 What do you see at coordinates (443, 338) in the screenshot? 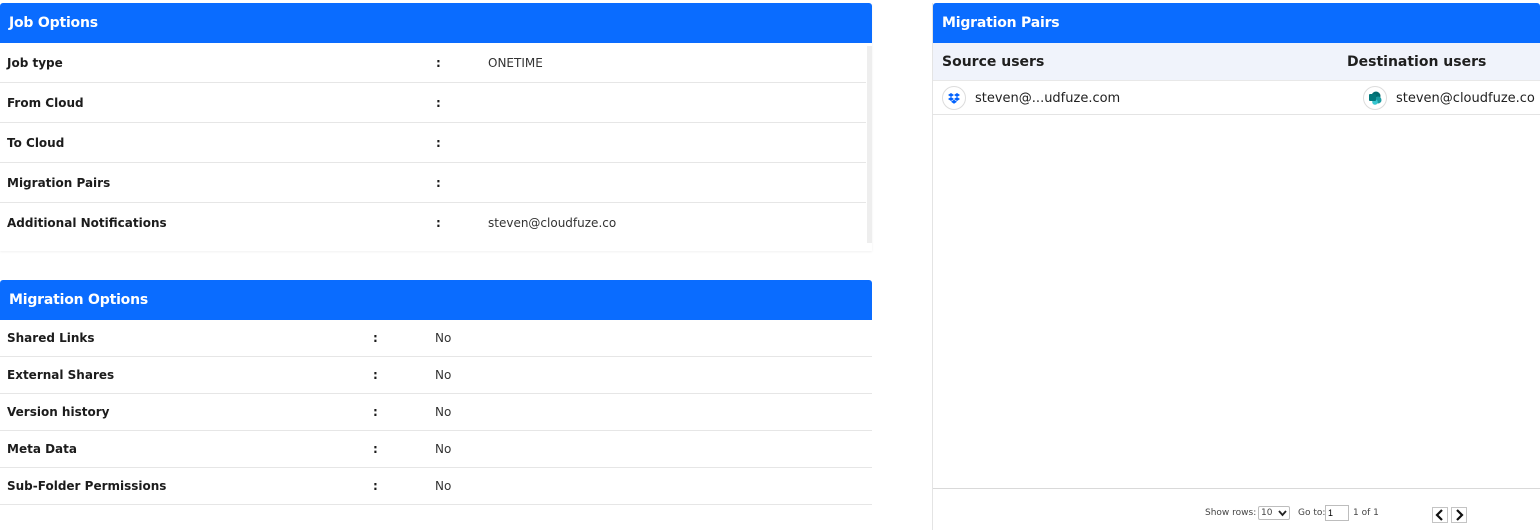
I see `shared-links-value: No` at bounding box center [443, 338].